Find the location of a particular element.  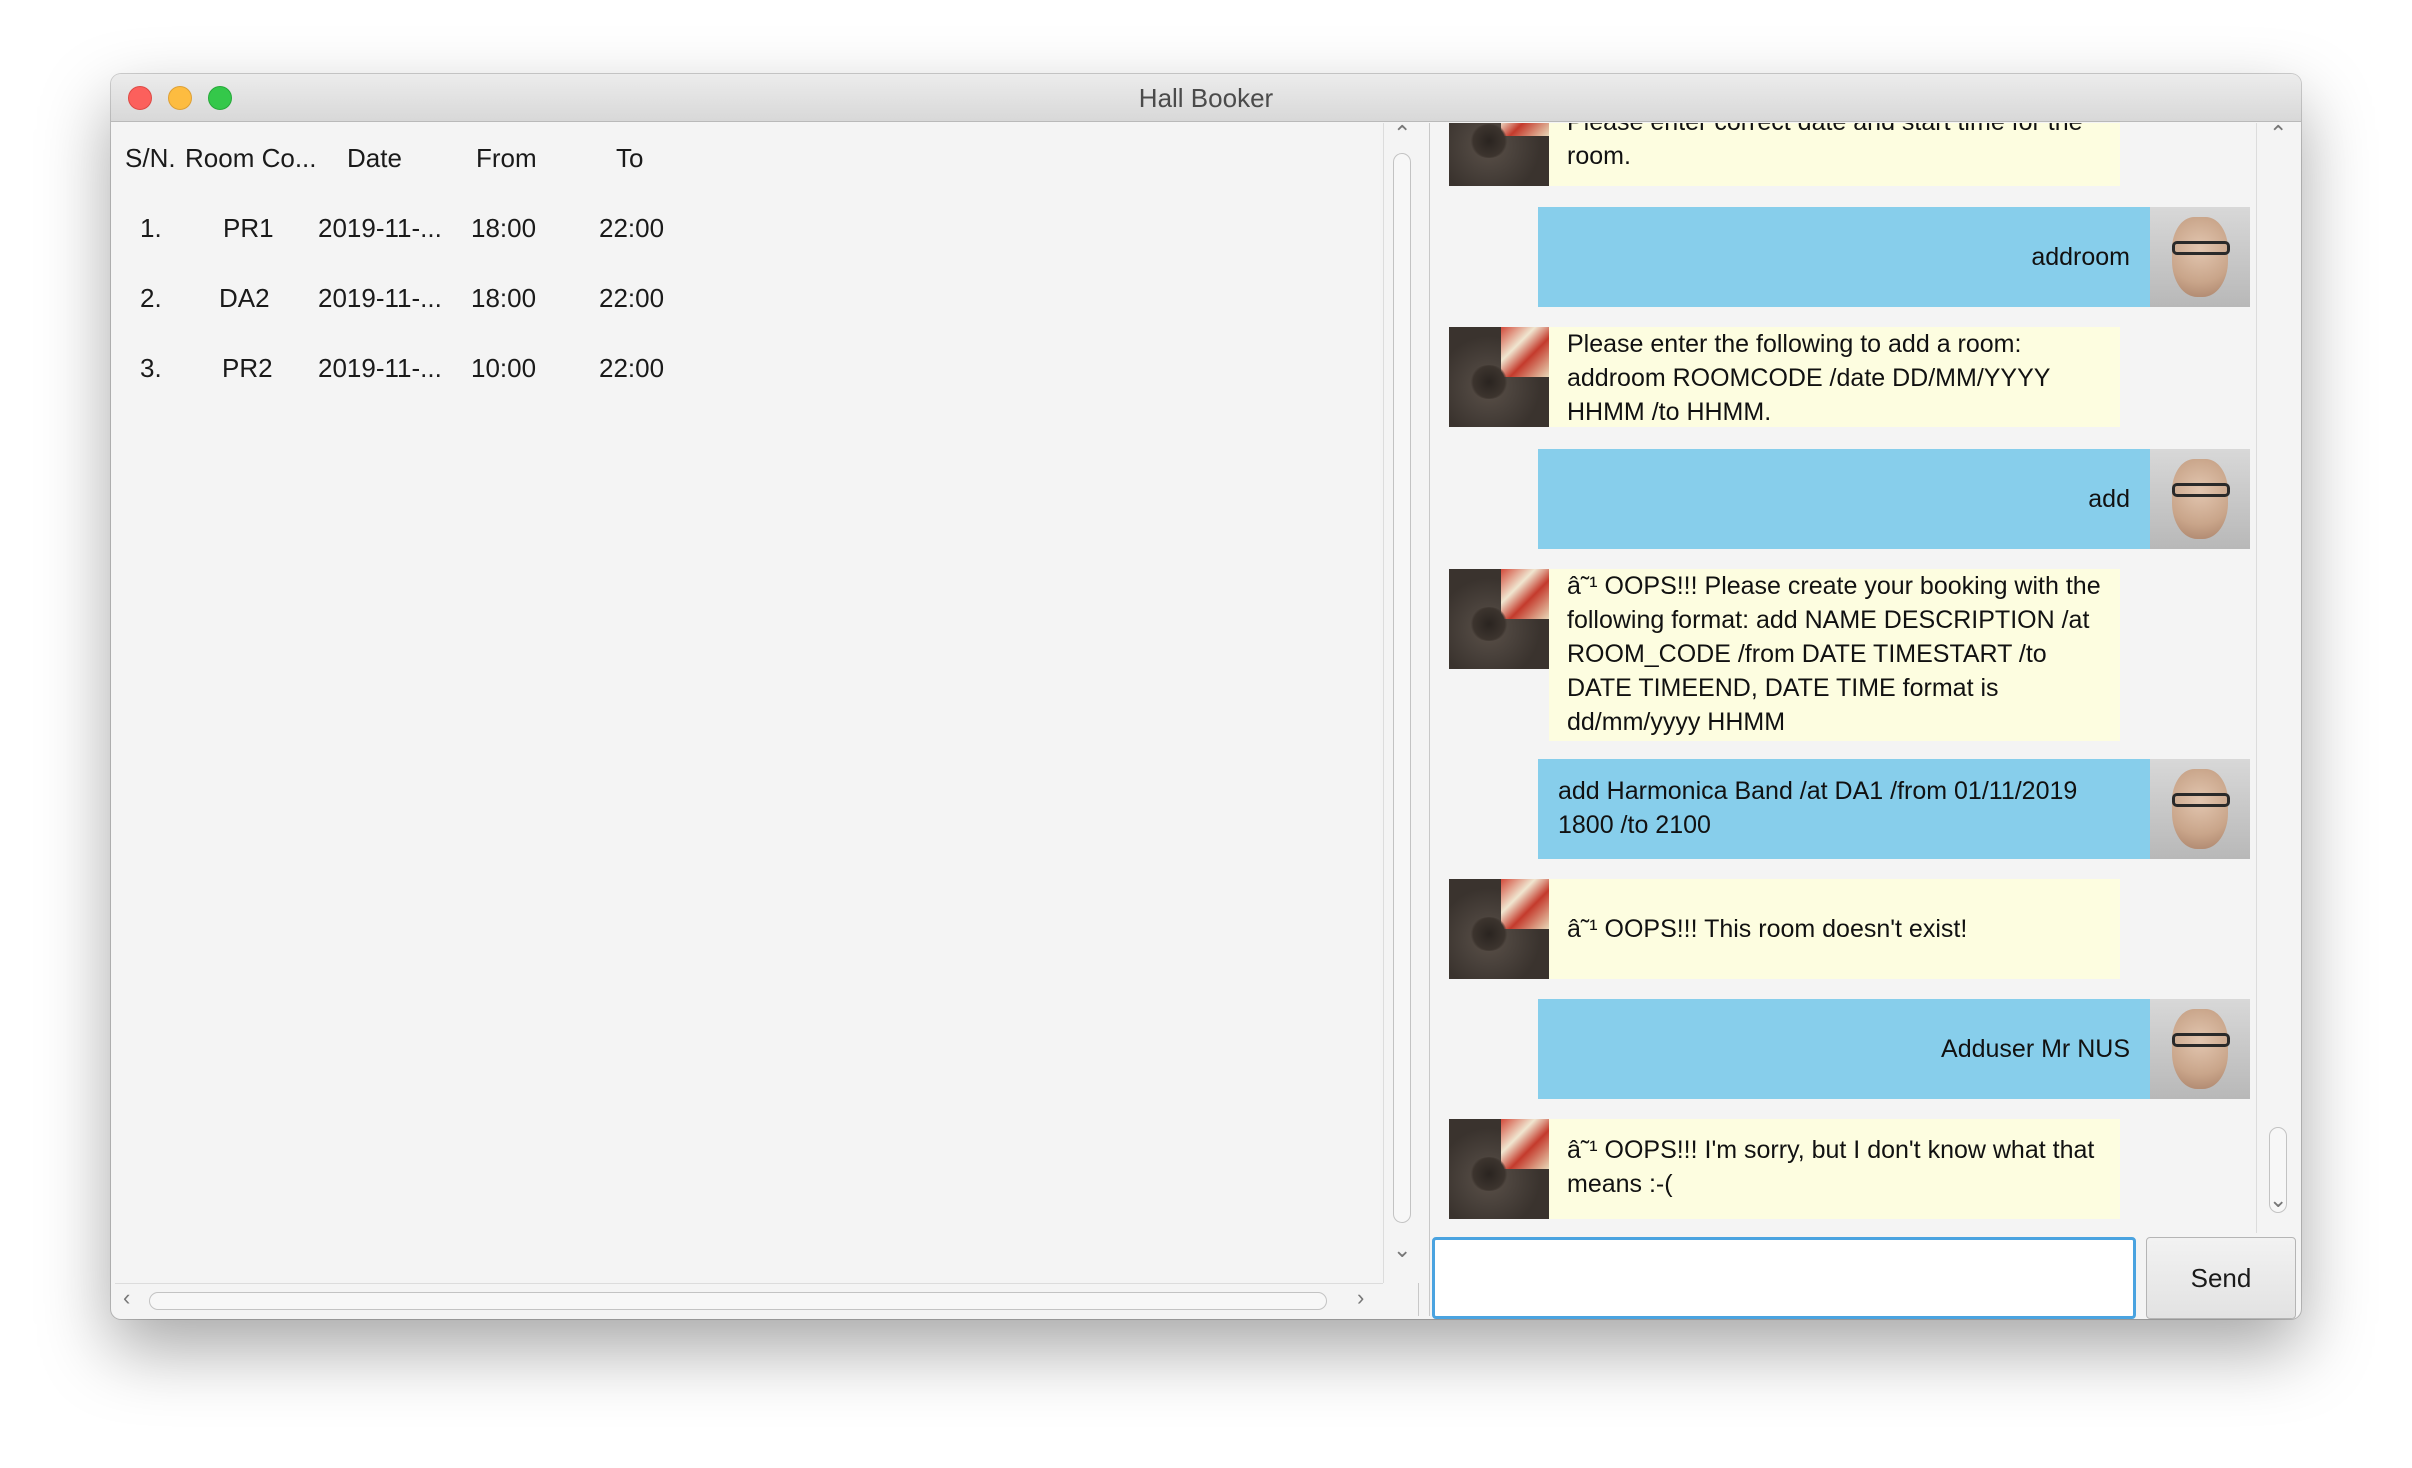

bot-message-text: â˜¹ OOPS!!! This room doesn't exist! is located at coordinates (1834, 929).